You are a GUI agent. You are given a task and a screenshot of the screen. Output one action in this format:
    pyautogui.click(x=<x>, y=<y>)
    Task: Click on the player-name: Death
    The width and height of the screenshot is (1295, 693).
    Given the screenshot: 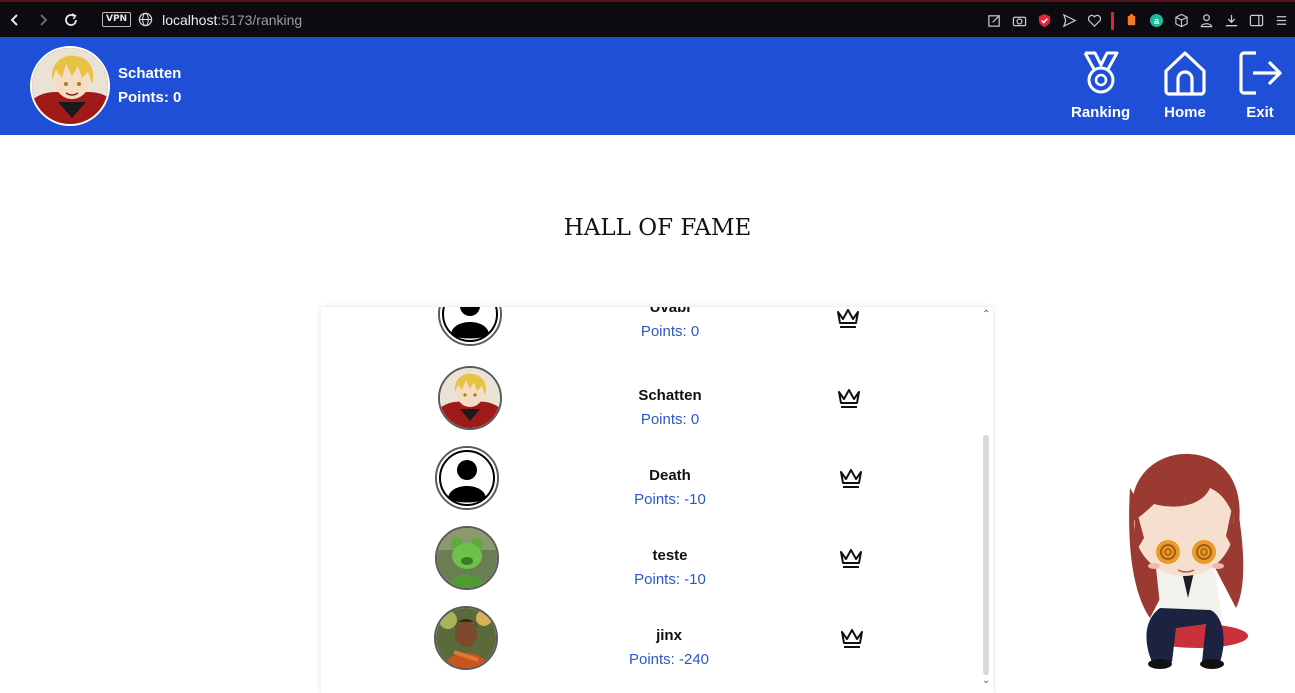 What is the action you would take?
    pyautogui.click(x=670, y=475)
    